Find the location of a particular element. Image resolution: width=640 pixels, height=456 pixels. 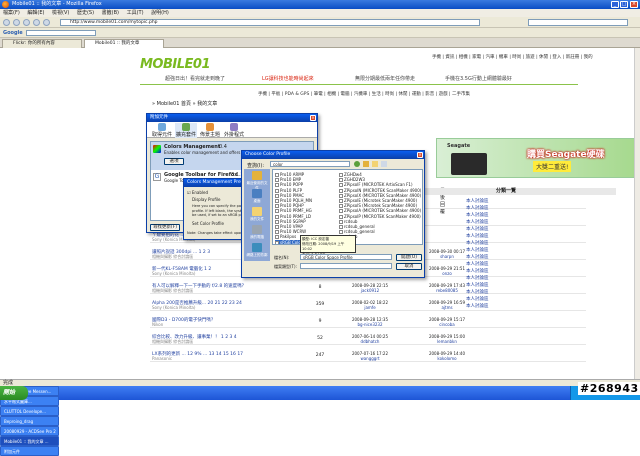

file-dialog-titlebar: Choose Color Profile × is located at coordinates (333, 155).